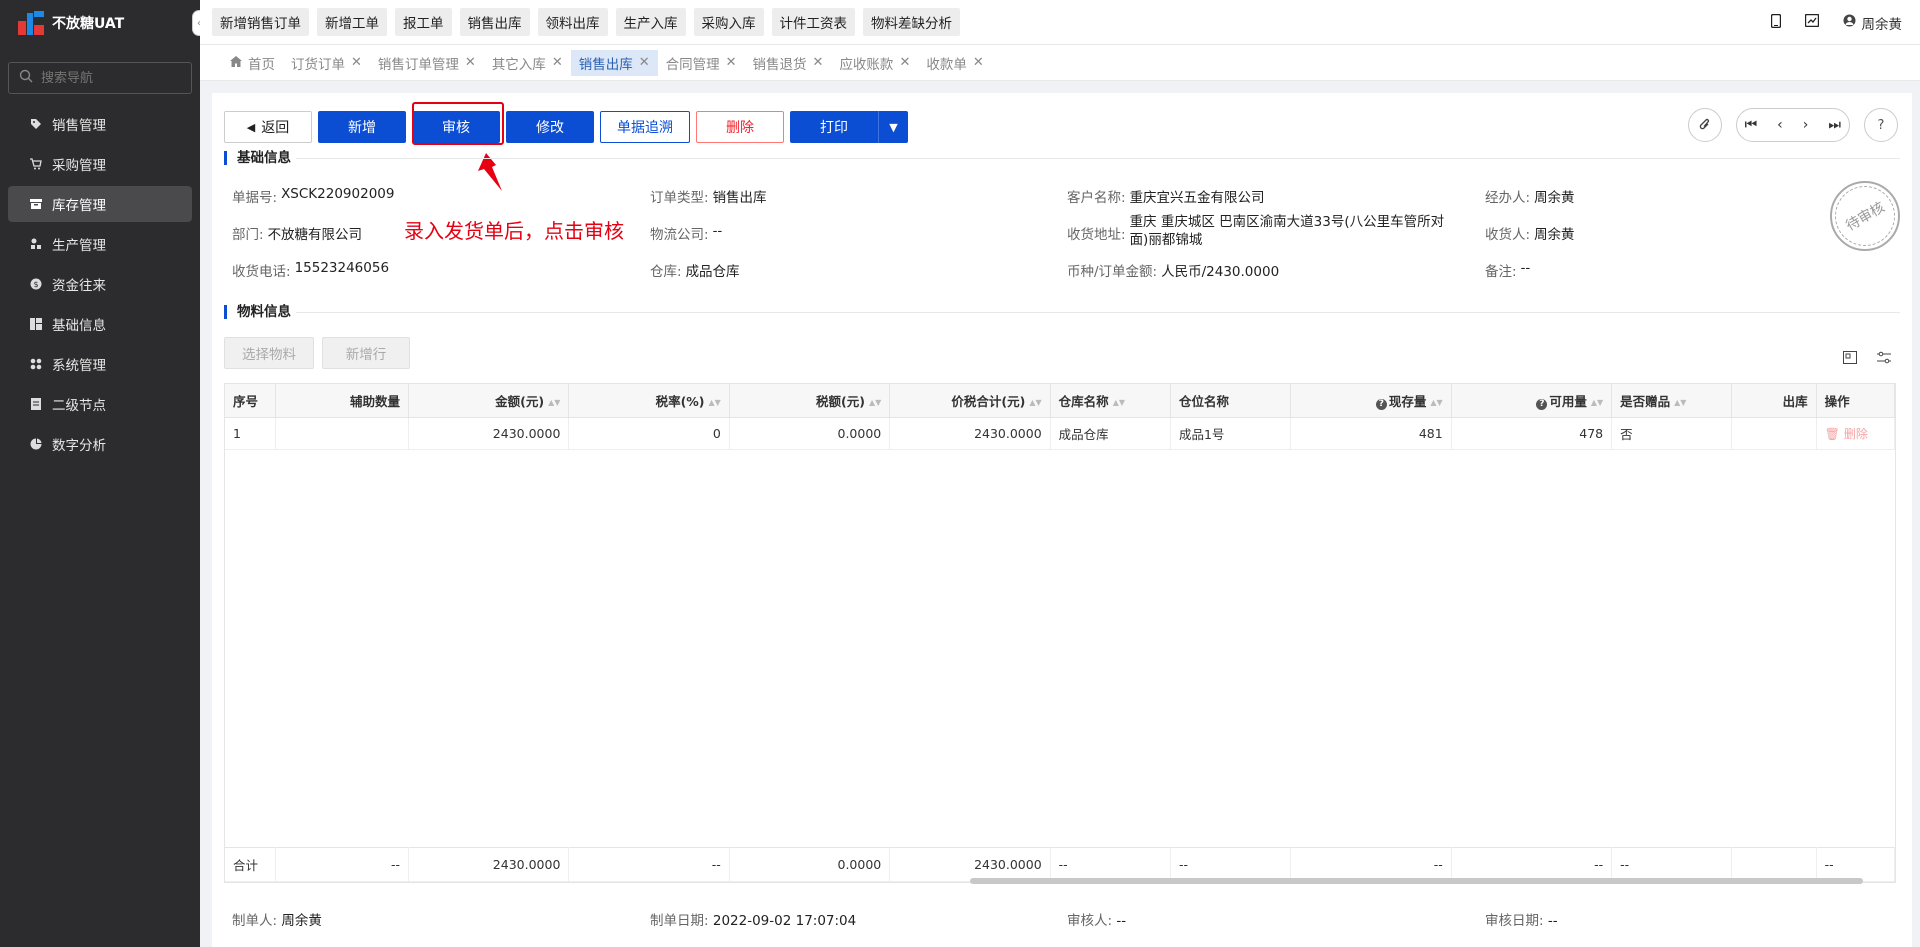 The image size is (1920, 947). What do you see at coordinates (1110, 433) in the screenshot?
I see `cell-warehouse: 成品仓库` at bounding box center [1110, 433].